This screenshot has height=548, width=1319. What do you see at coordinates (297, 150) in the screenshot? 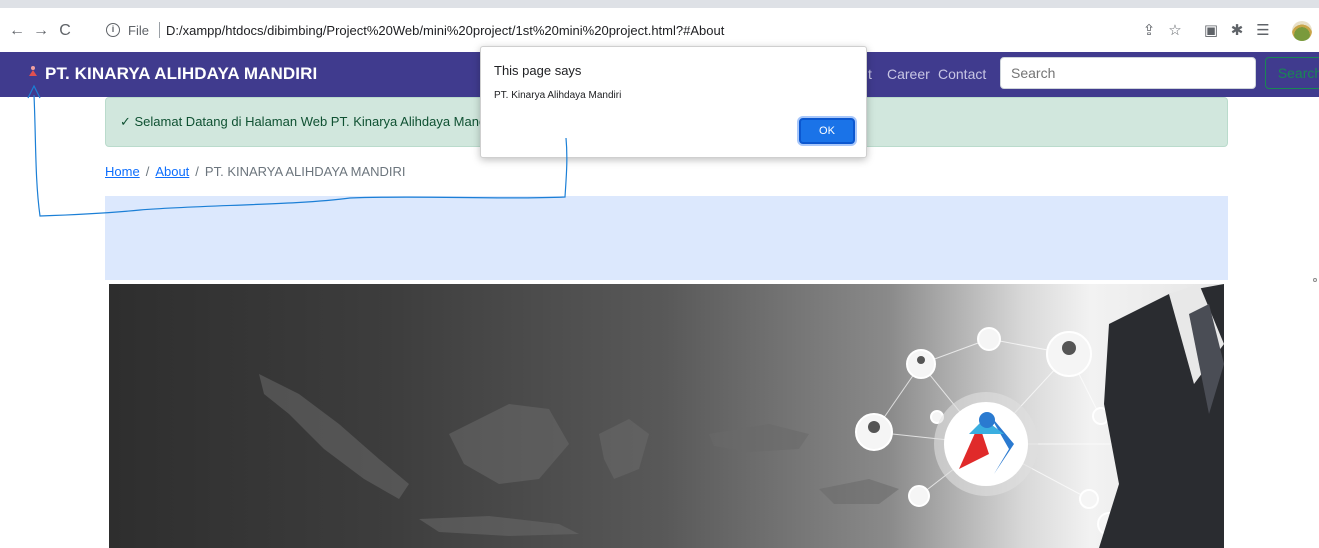
I see `annotation-stroke` at bounding box center [297, 150].